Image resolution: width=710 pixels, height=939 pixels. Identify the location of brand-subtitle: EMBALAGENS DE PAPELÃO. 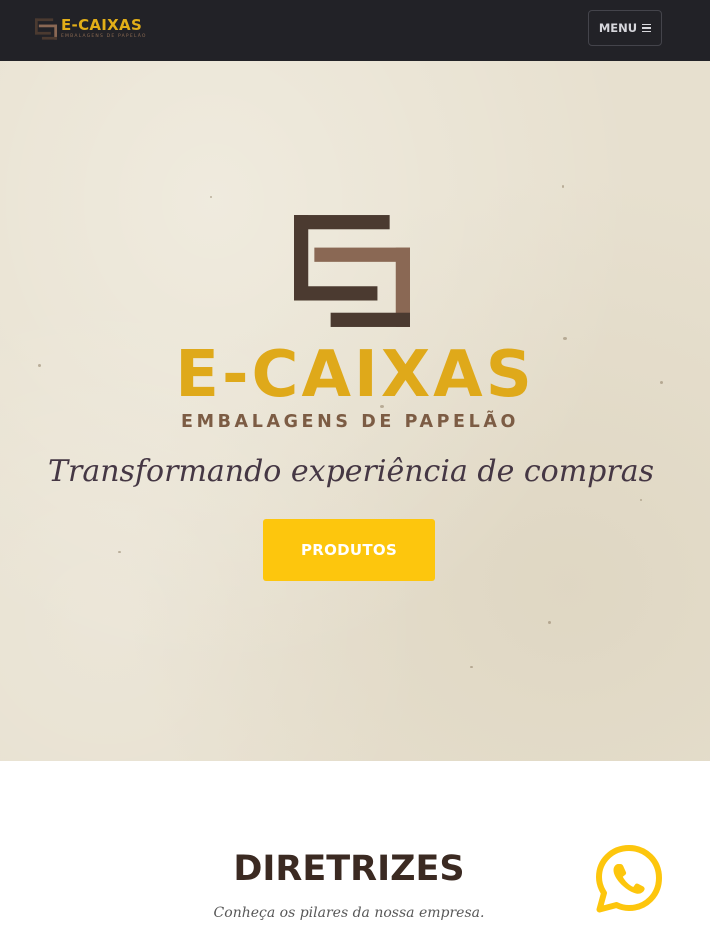
(104, 37).